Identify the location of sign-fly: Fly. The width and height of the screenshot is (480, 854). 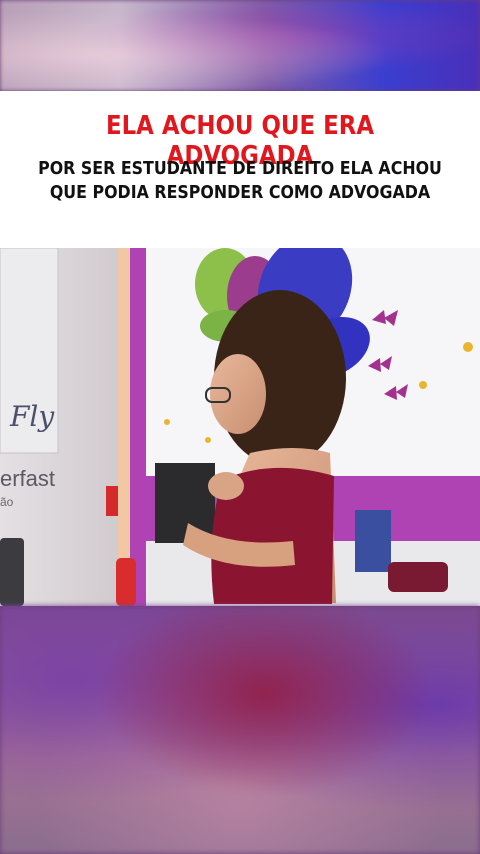
(32, 416).